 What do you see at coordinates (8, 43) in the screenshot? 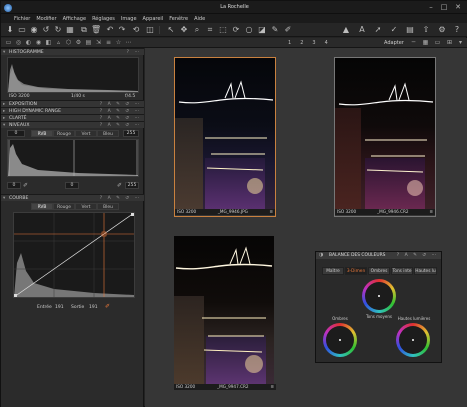
I see `library-tab-icon: ▭` at bounding box center [8, 43].